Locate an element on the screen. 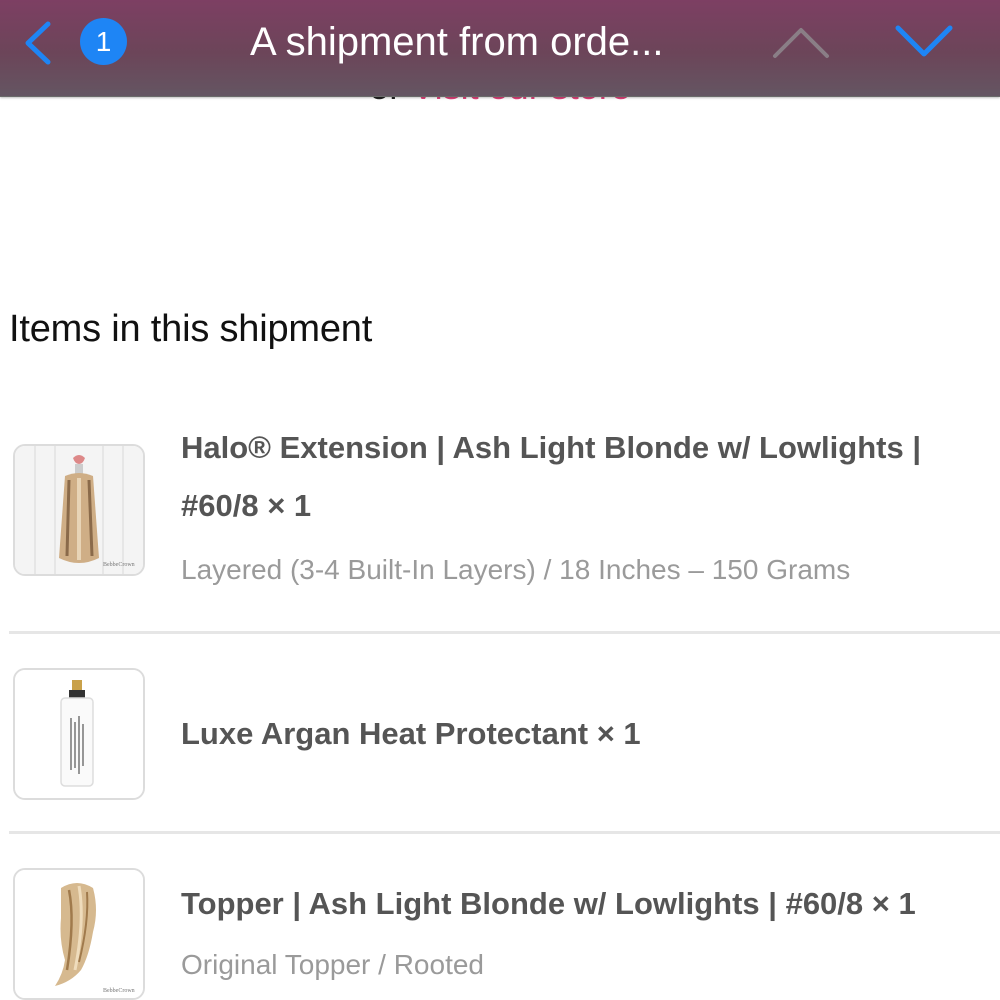 The image size is (1000, 1000). chevron-up-icon is located at coordinates (801, 43).